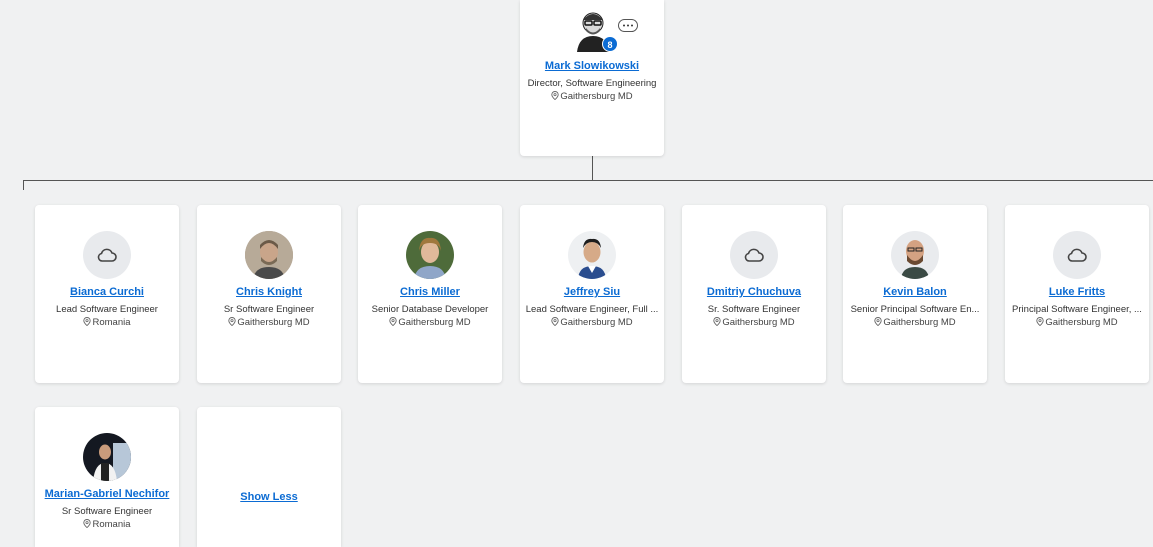  I want to click on connector-horizontal, so click(588, 180).